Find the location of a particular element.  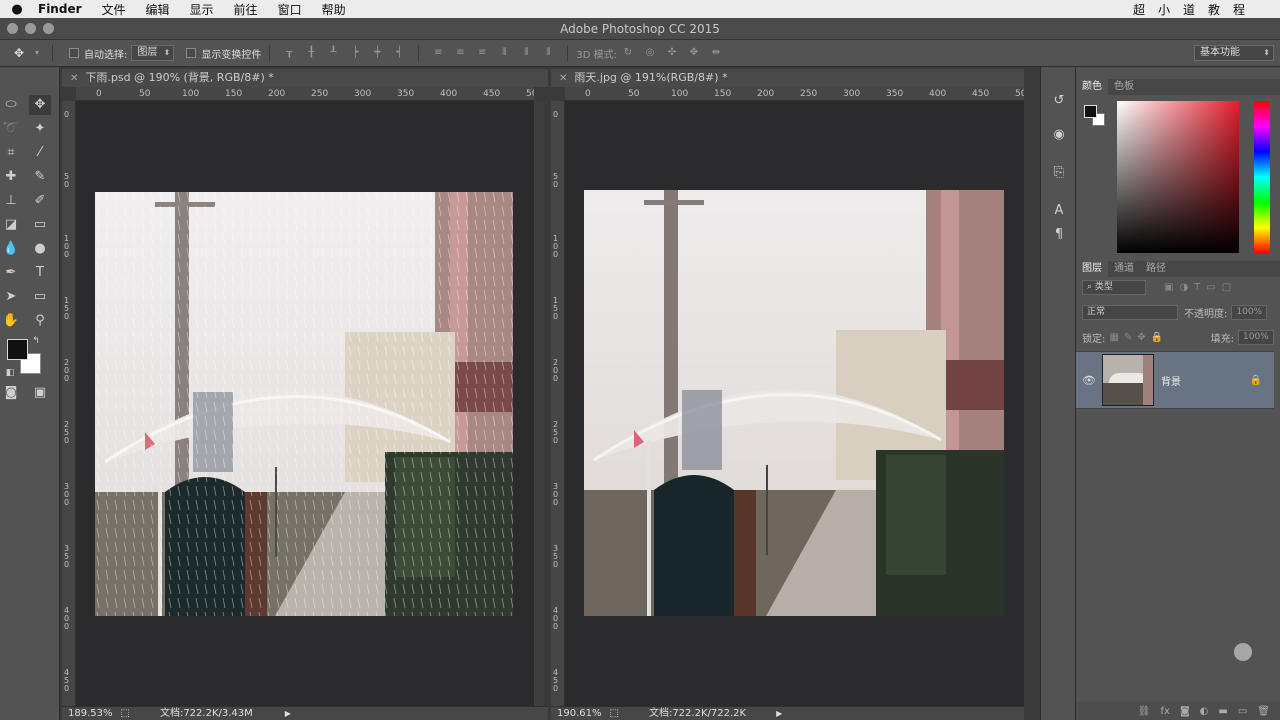

tab-color: 颜色 is located at coordinates (1092, 87).